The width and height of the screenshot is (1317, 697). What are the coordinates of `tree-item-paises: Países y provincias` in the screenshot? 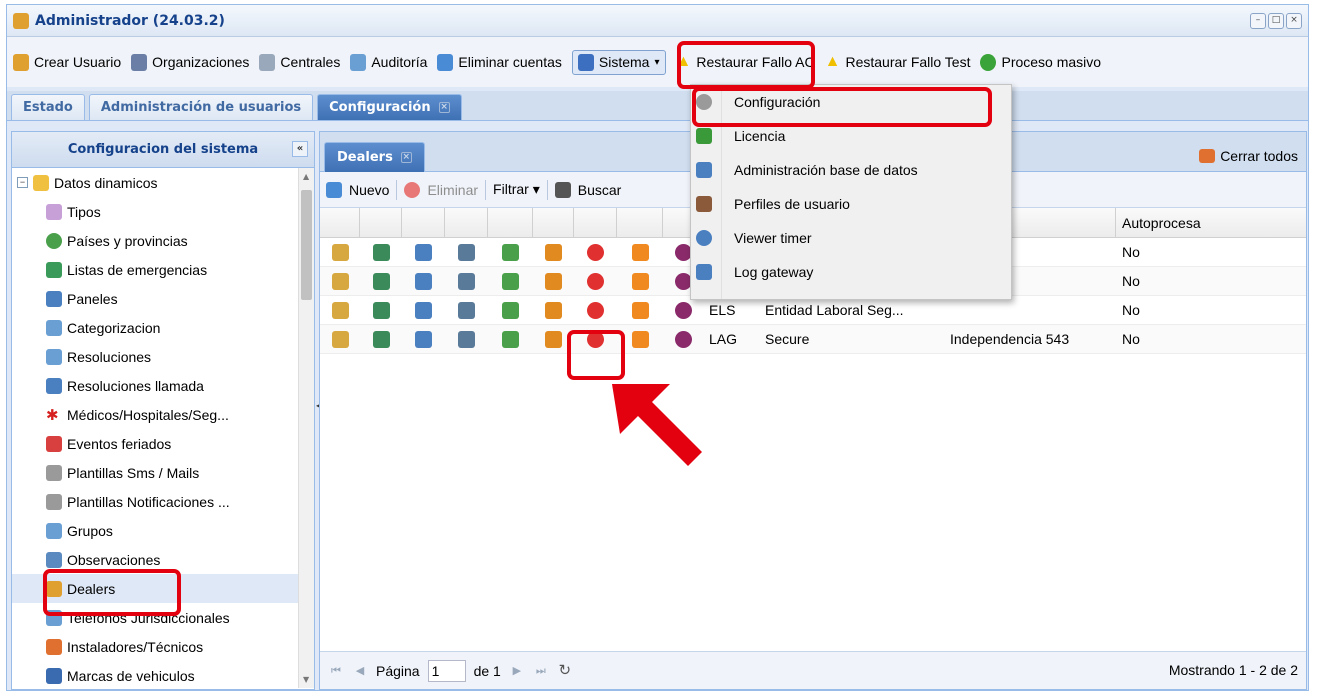 It's located at (163, 240).